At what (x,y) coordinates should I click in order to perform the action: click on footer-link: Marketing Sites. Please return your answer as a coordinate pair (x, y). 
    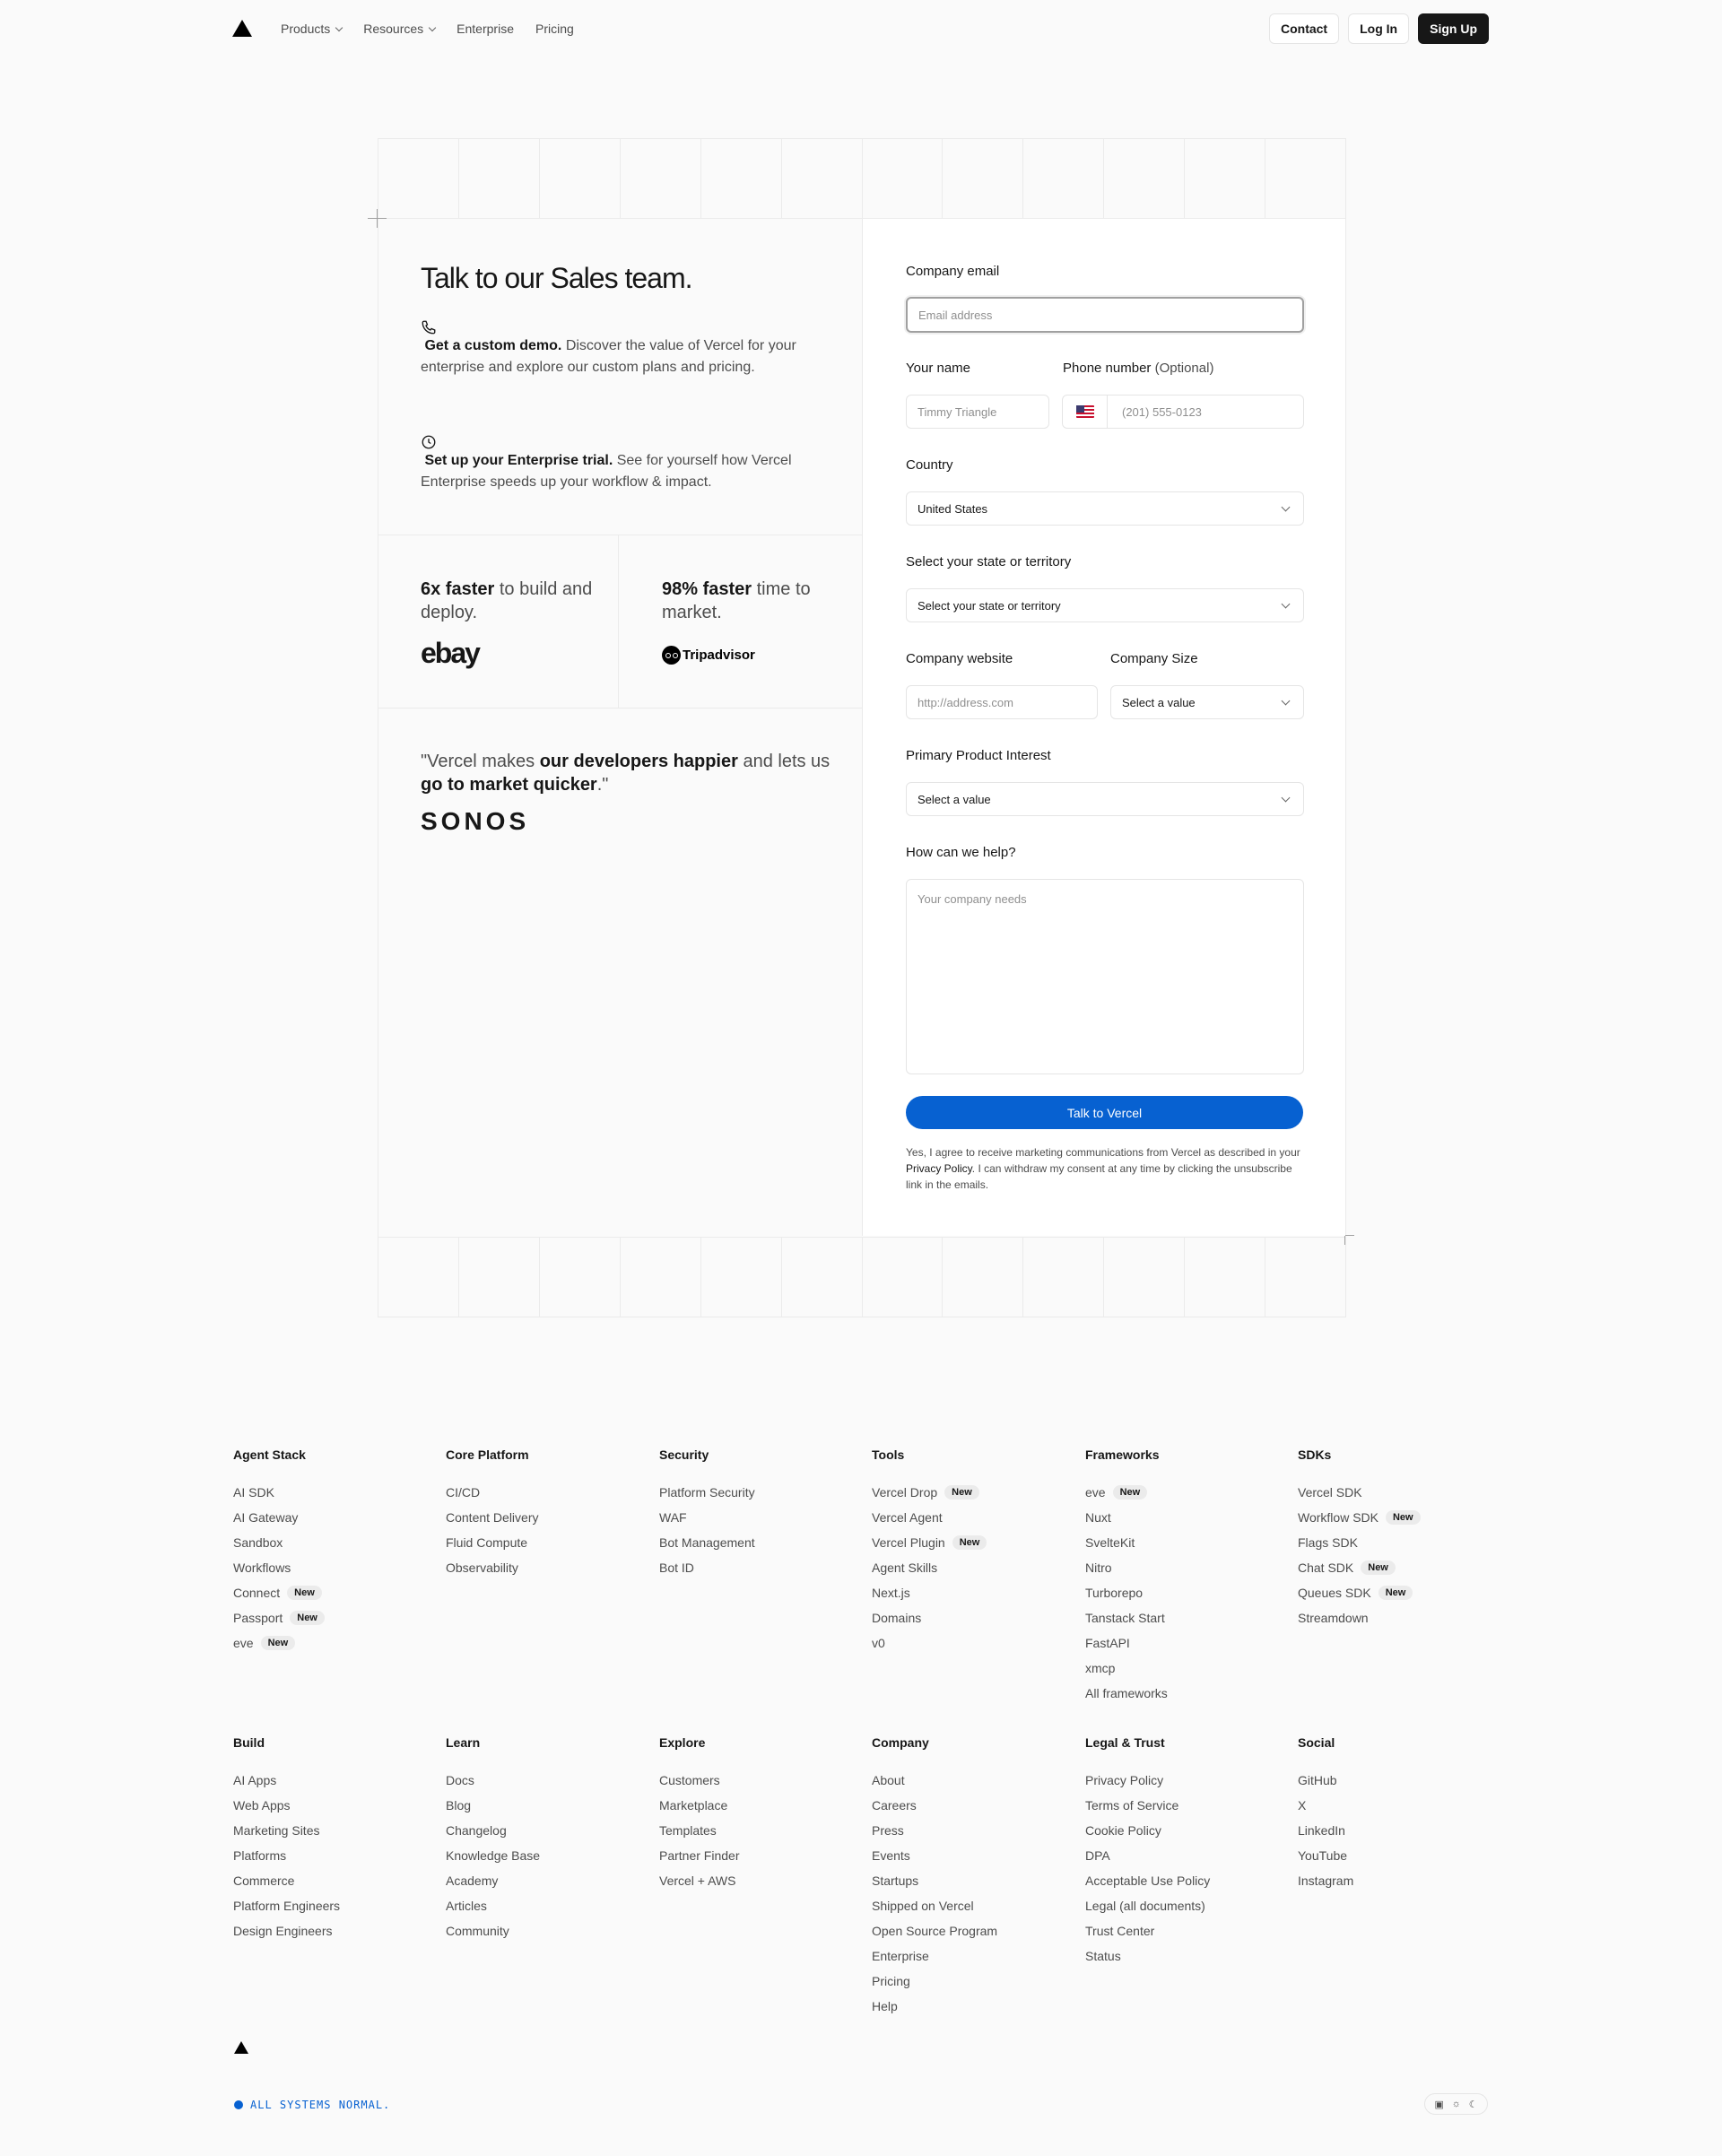
    Looking at the image, I should click on (331, 1830).